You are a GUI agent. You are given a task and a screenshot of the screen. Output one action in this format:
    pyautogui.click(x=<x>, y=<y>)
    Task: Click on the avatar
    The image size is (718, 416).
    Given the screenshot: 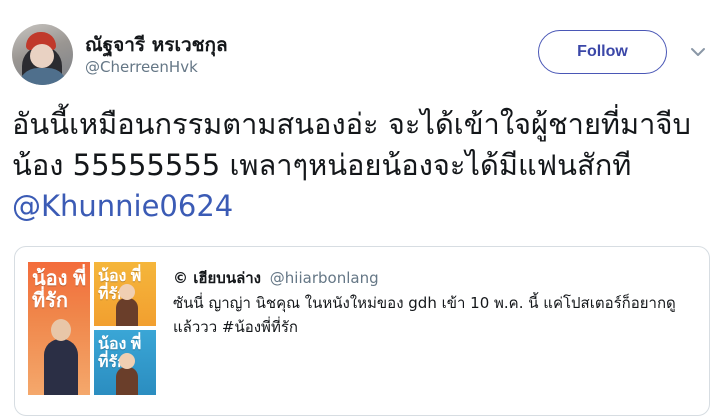 What is the action you would take?
    pyautogui.click(x=42, y=54)
    